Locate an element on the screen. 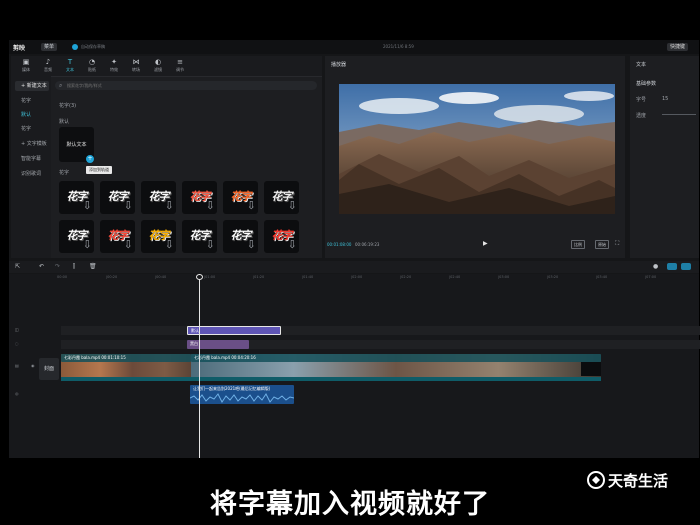 This screenshot has height=525, width=700. eye-icon: ◉ is located at coordinates (33, 365).